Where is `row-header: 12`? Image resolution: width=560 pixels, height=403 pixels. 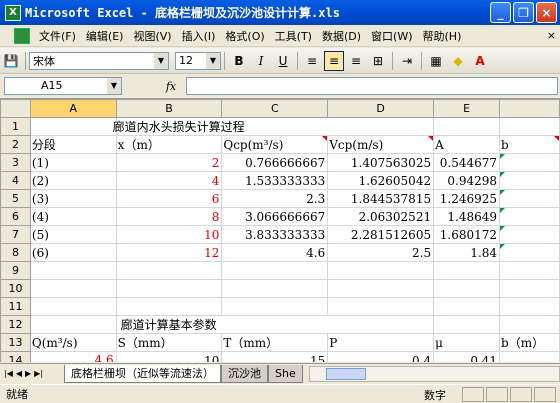 row-header: 12 is located at coordinates (15, 324).